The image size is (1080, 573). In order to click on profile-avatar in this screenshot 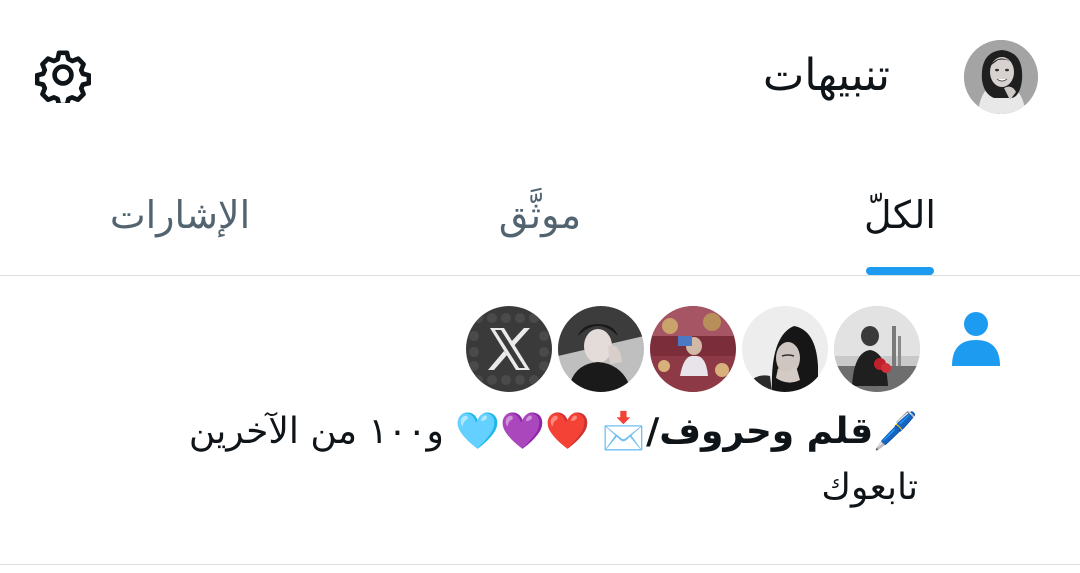, I will do `click(1001, 77)`.